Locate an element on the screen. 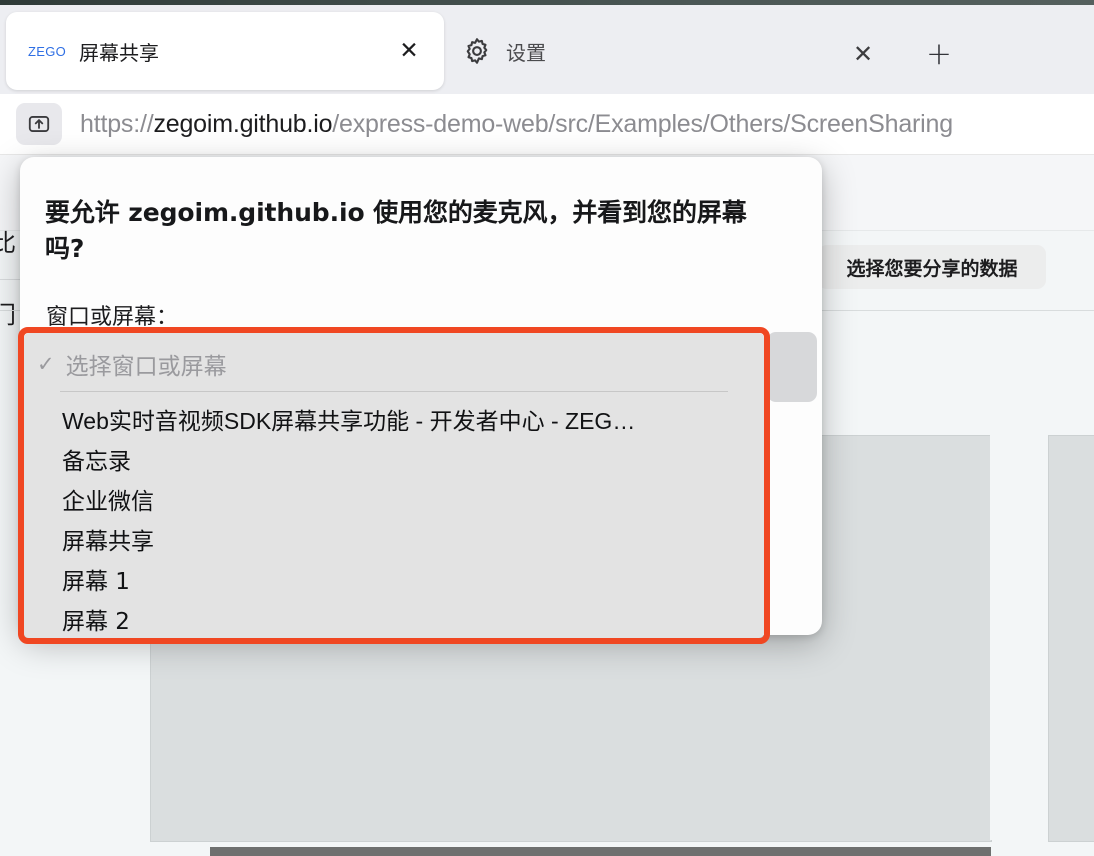  dropdown-option: 屏幕共享 is located at coordinates (394, 539).